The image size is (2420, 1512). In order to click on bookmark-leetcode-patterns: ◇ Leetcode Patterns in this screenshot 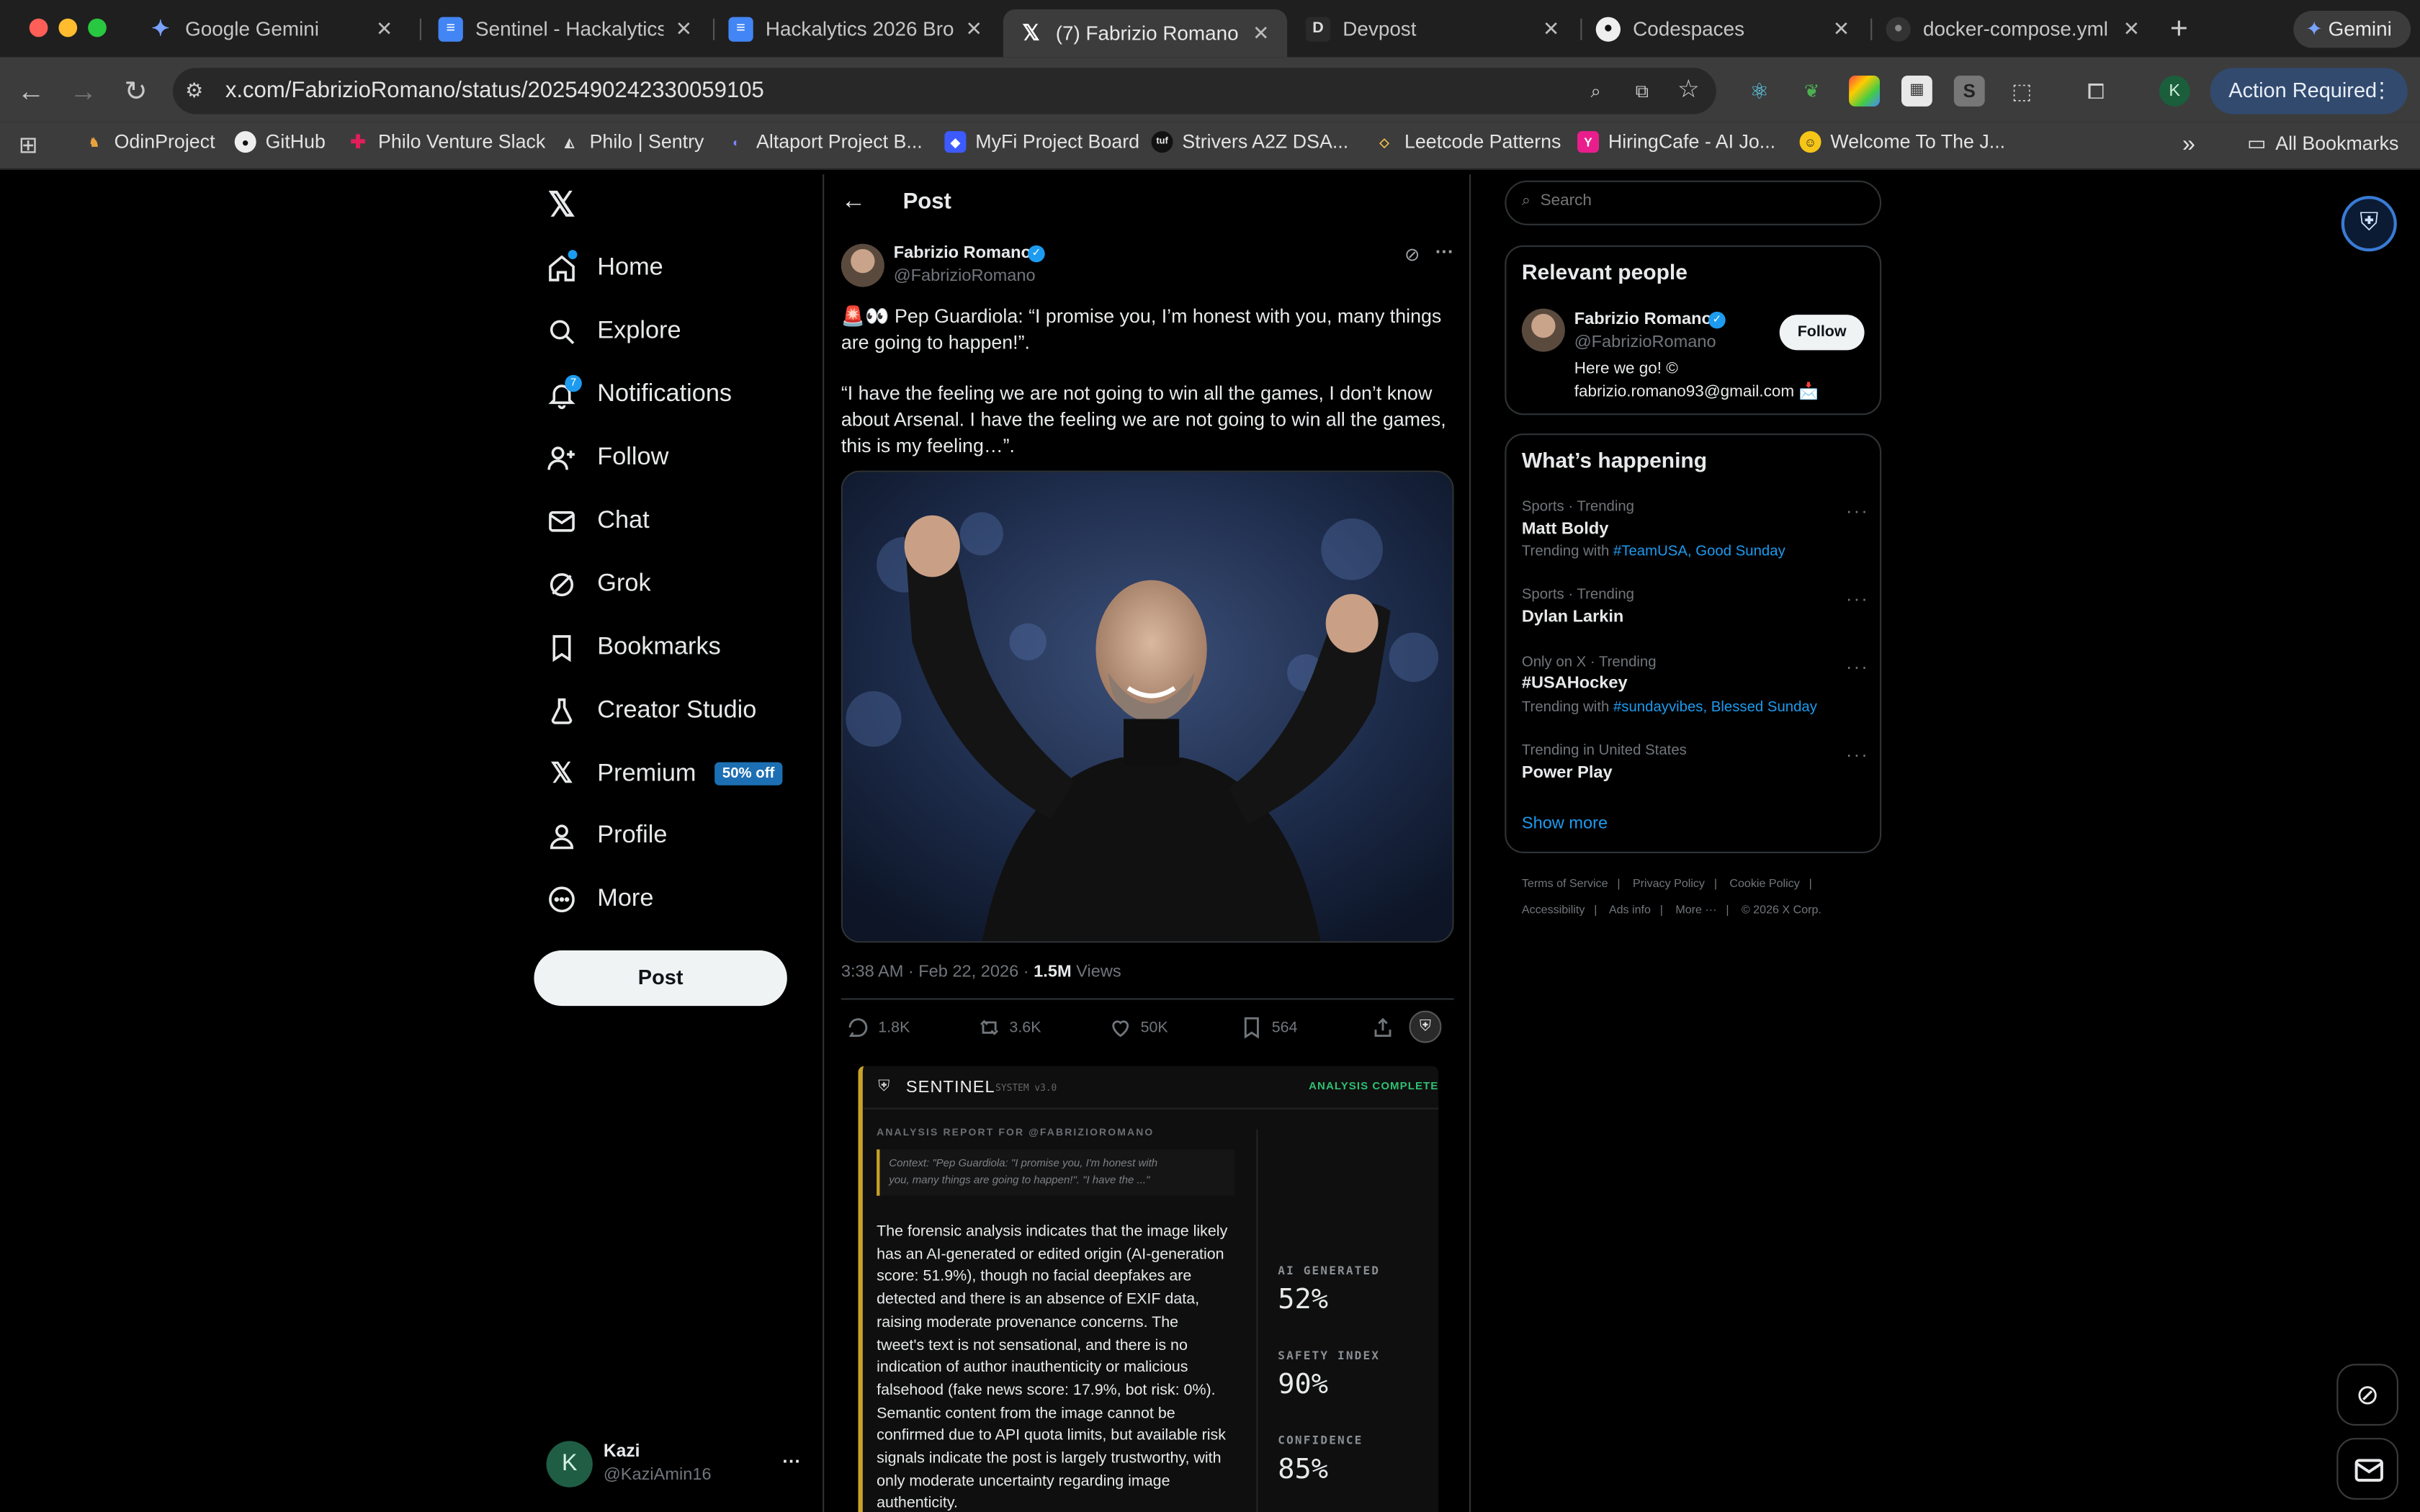, I will do `click(1467, 142)`.